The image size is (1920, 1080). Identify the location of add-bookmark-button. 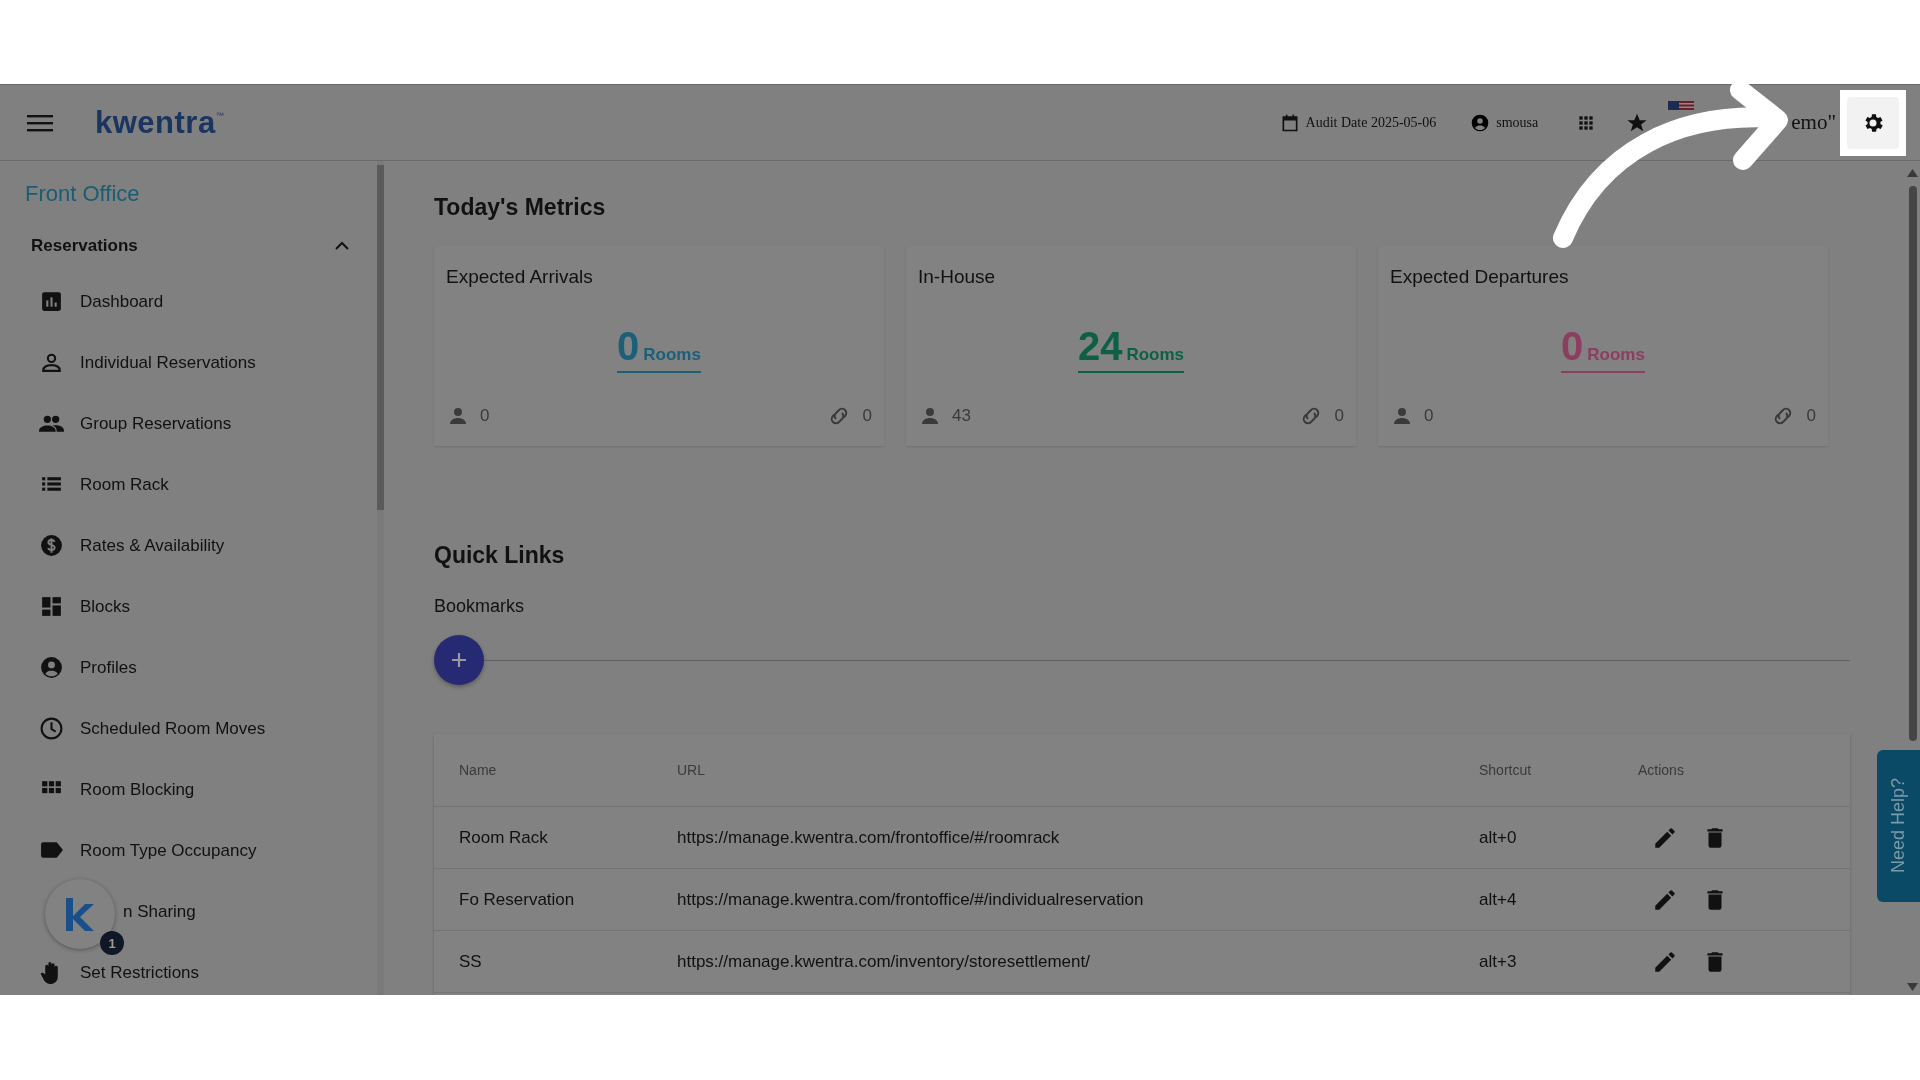
(459, 660).